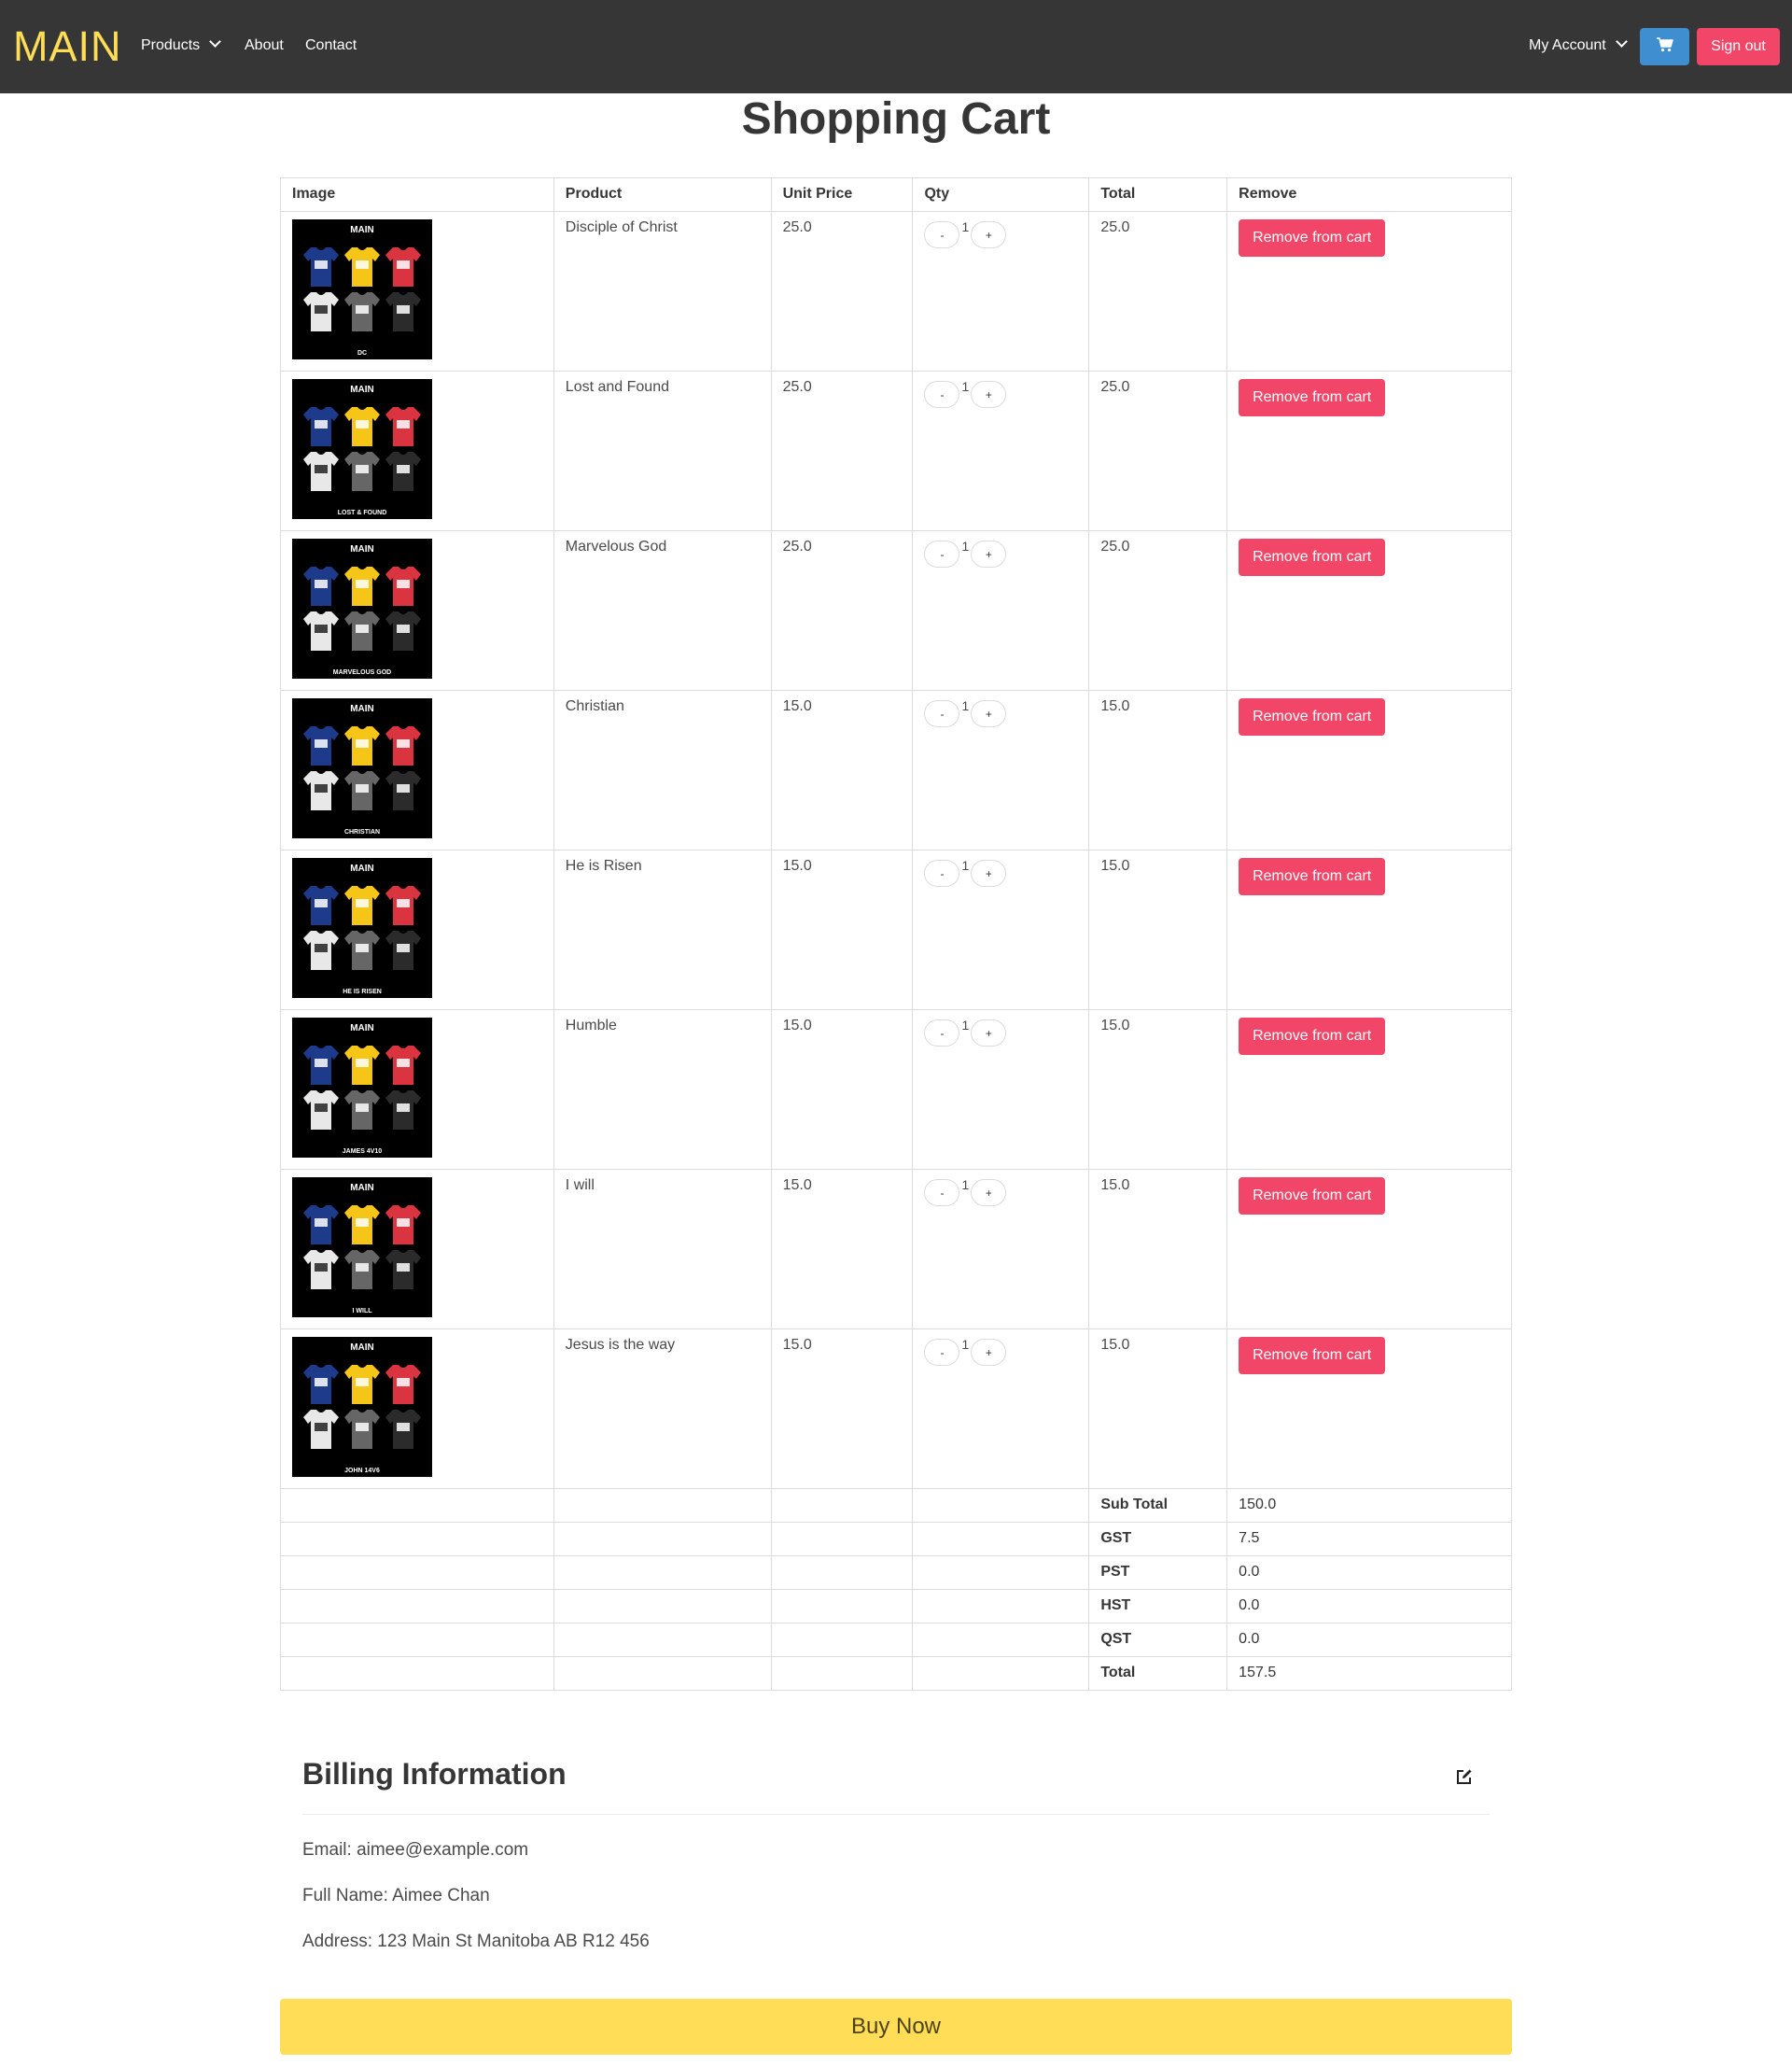 The width and height of the screenshot is (1792, 2066). What do you see at coordinates (896, 1539) in the screenshot?
I see `summary-row: GST 7.5` at bounding box center [896, 1539].